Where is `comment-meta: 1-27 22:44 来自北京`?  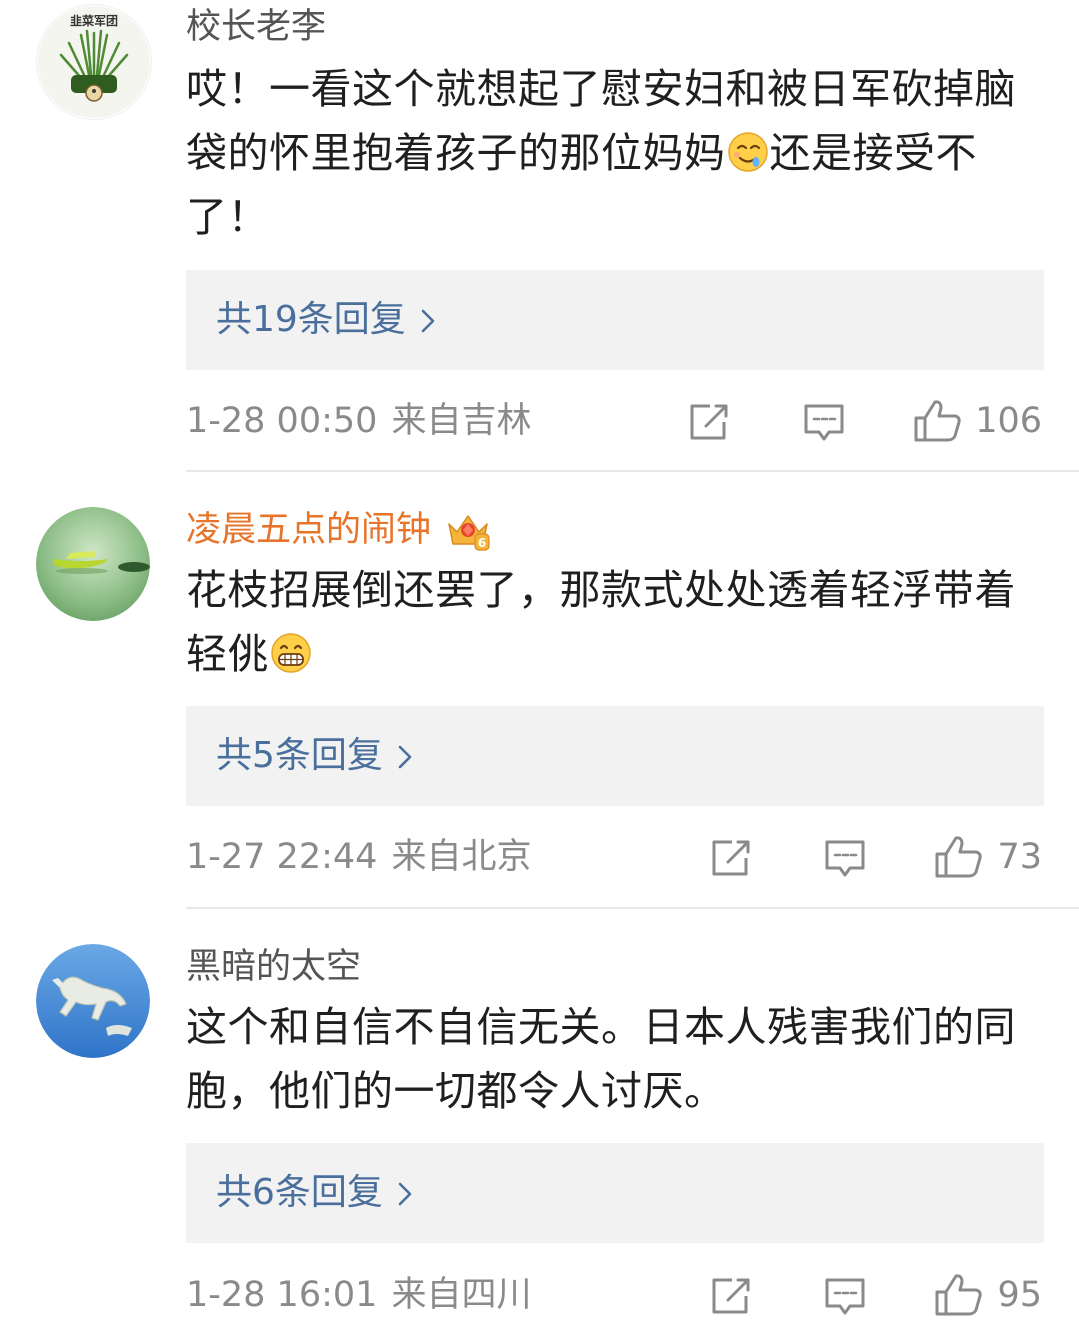 comment-meta: 1-27 22:44 来自北京 is located at coordinates (358, 857).